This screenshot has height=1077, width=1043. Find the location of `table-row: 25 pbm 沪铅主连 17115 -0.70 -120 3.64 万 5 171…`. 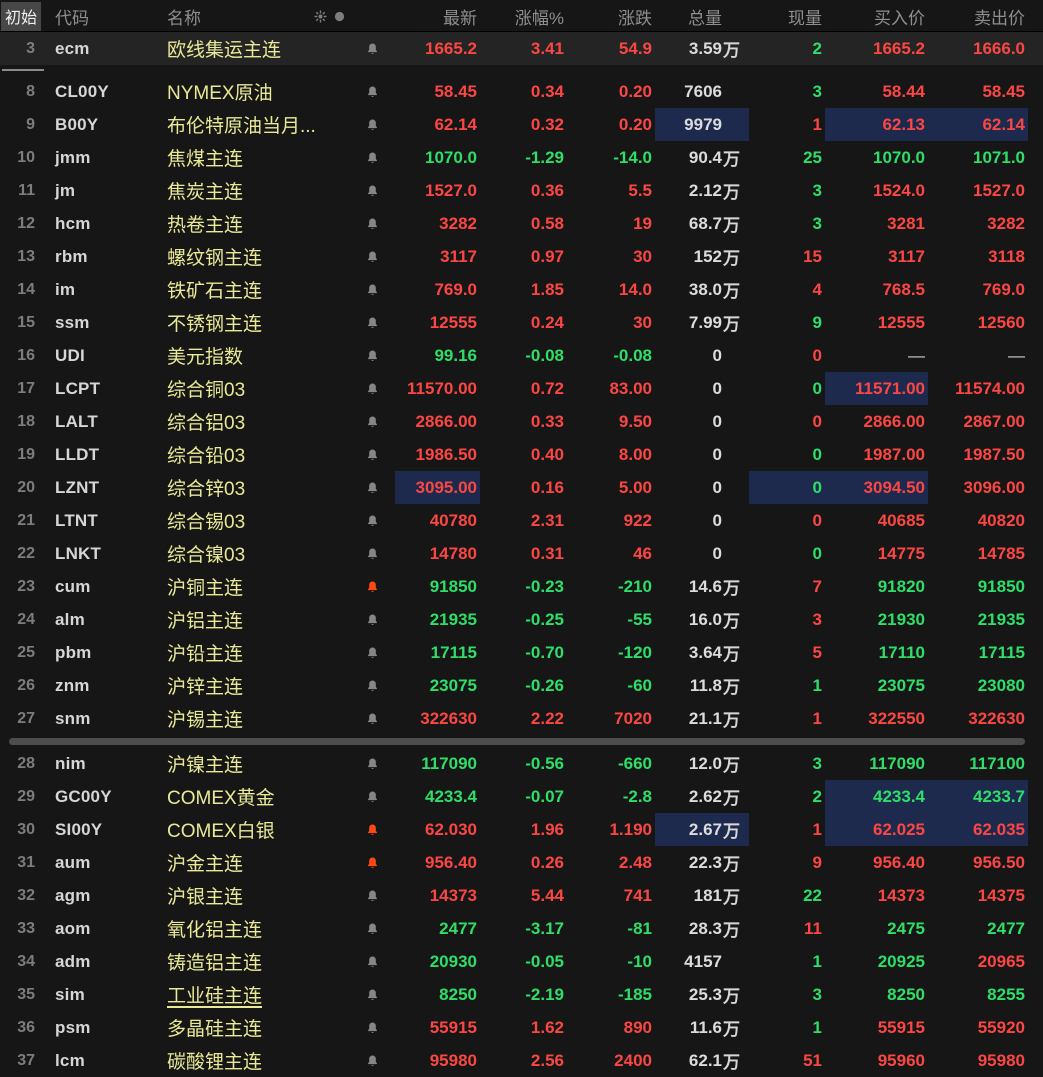

table-row: 25 pbm 沪铅主连 17115 -0.70 -120 3.64 万 5 171… is located at coordinates (521, 652).